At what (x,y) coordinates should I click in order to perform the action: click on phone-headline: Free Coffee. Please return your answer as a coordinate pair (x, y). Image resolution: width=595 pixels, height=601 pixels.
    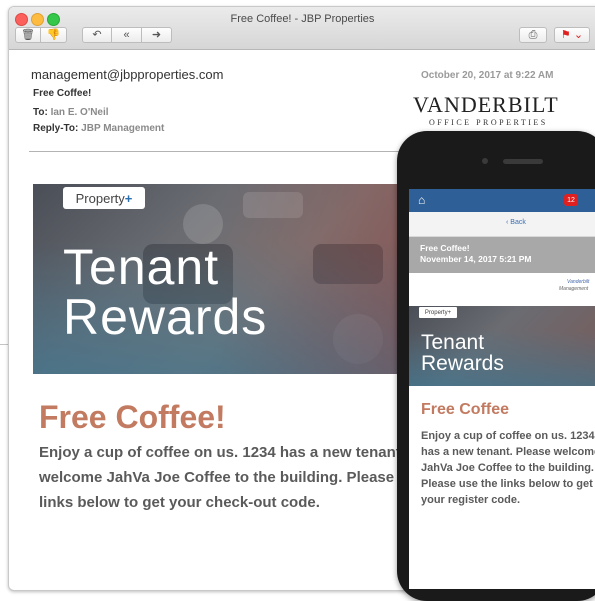
    Looking at the image, I should click on (465, 409).